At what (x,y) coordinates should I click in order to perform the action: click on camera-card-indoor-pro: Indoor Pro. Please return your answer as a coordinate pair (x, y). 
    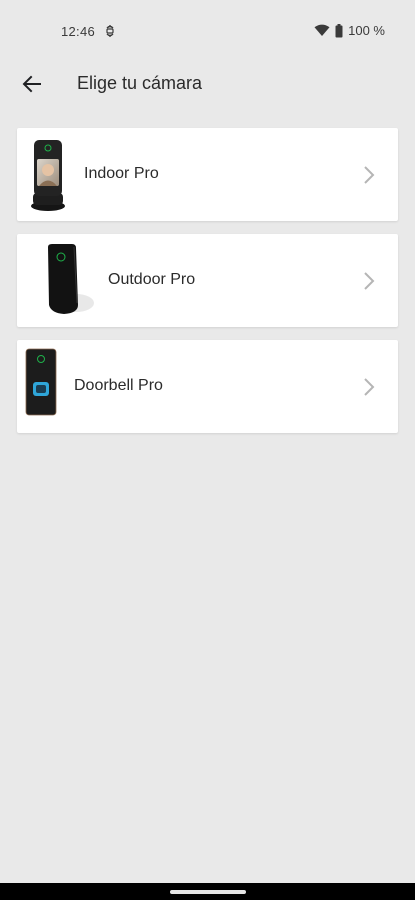
    Looking at the image, I should click on (207, 174).